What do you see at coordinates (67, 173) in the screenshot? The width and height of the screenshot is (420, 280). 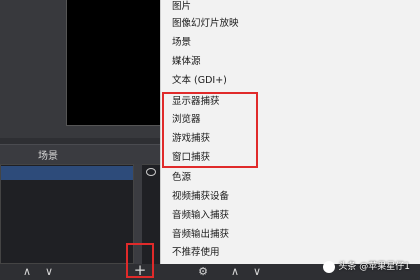 I see `scene-list-item-selected` at bounding box center [67, 173].